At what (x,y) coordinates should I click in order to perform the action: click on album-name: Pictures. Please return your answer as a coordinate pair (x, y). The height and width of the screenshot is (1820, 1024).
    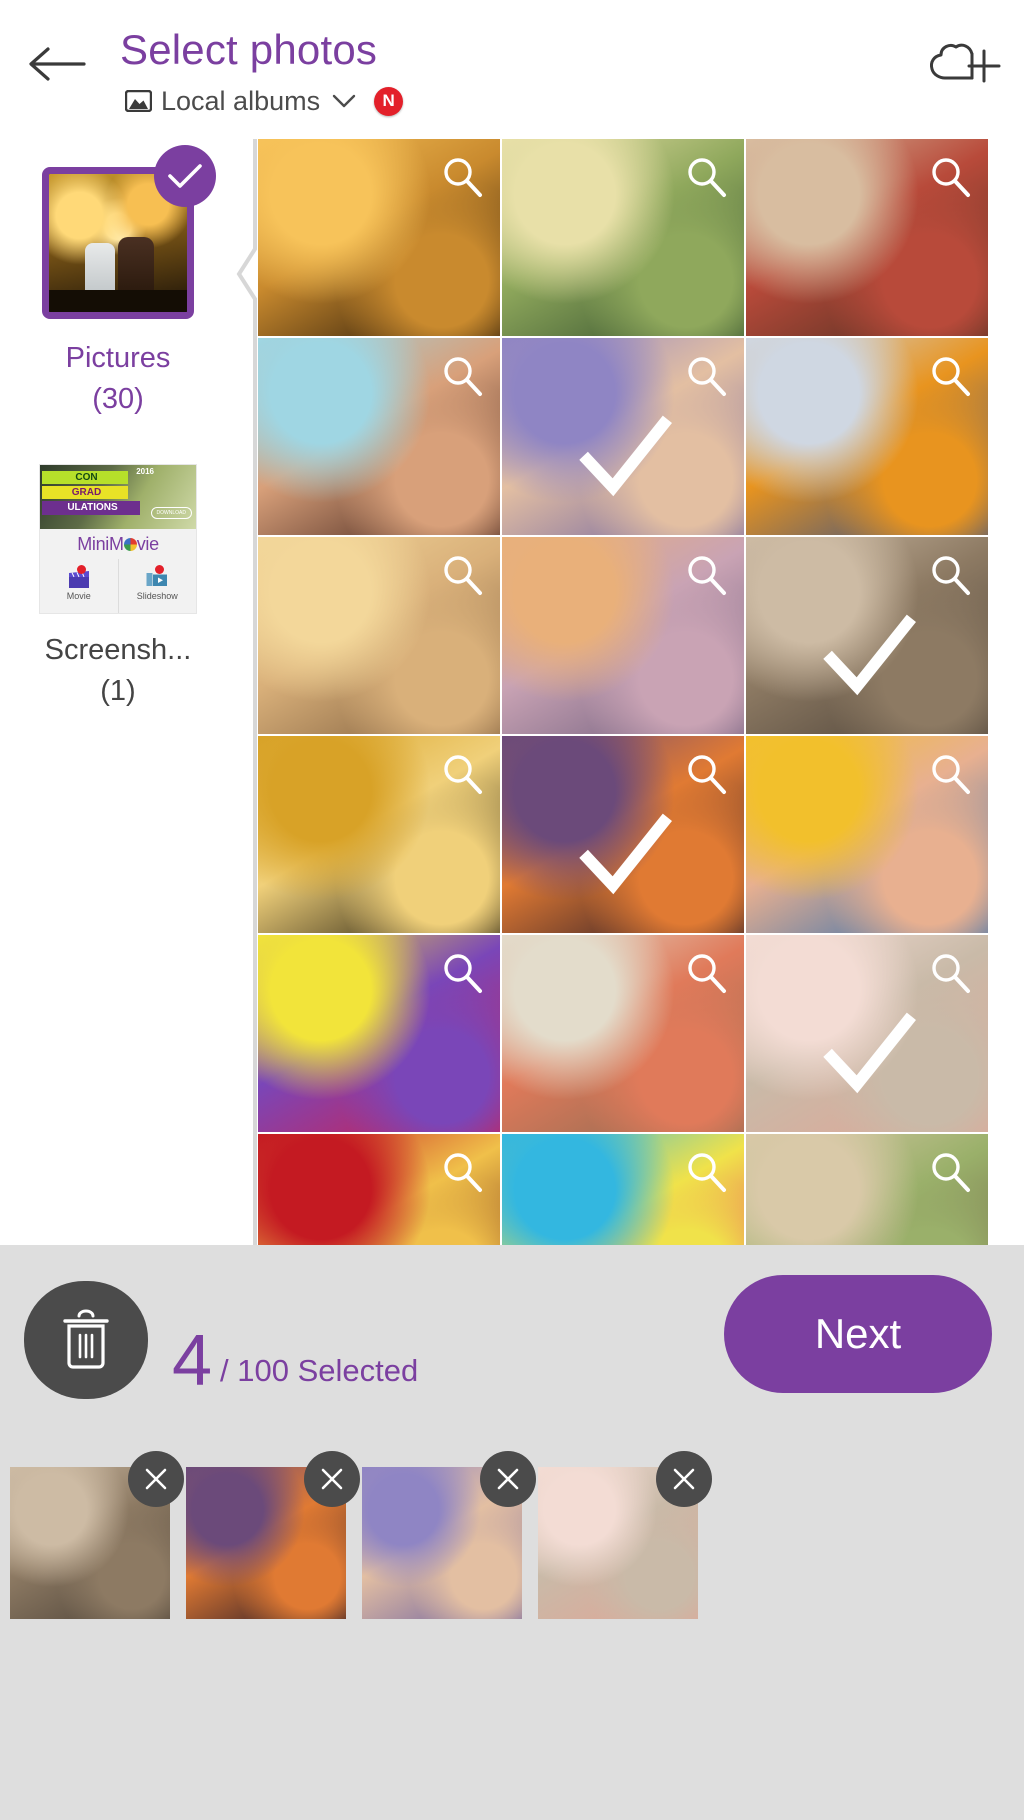
    Looking at the image, I should click on (118, 358).